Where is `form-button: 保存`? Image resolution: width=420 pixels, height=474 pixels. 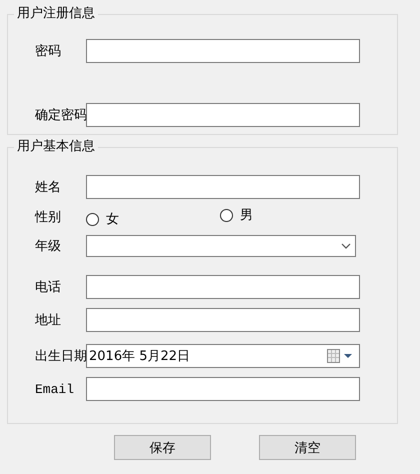
form-button: 保存 is located at coordinates (162, 447).